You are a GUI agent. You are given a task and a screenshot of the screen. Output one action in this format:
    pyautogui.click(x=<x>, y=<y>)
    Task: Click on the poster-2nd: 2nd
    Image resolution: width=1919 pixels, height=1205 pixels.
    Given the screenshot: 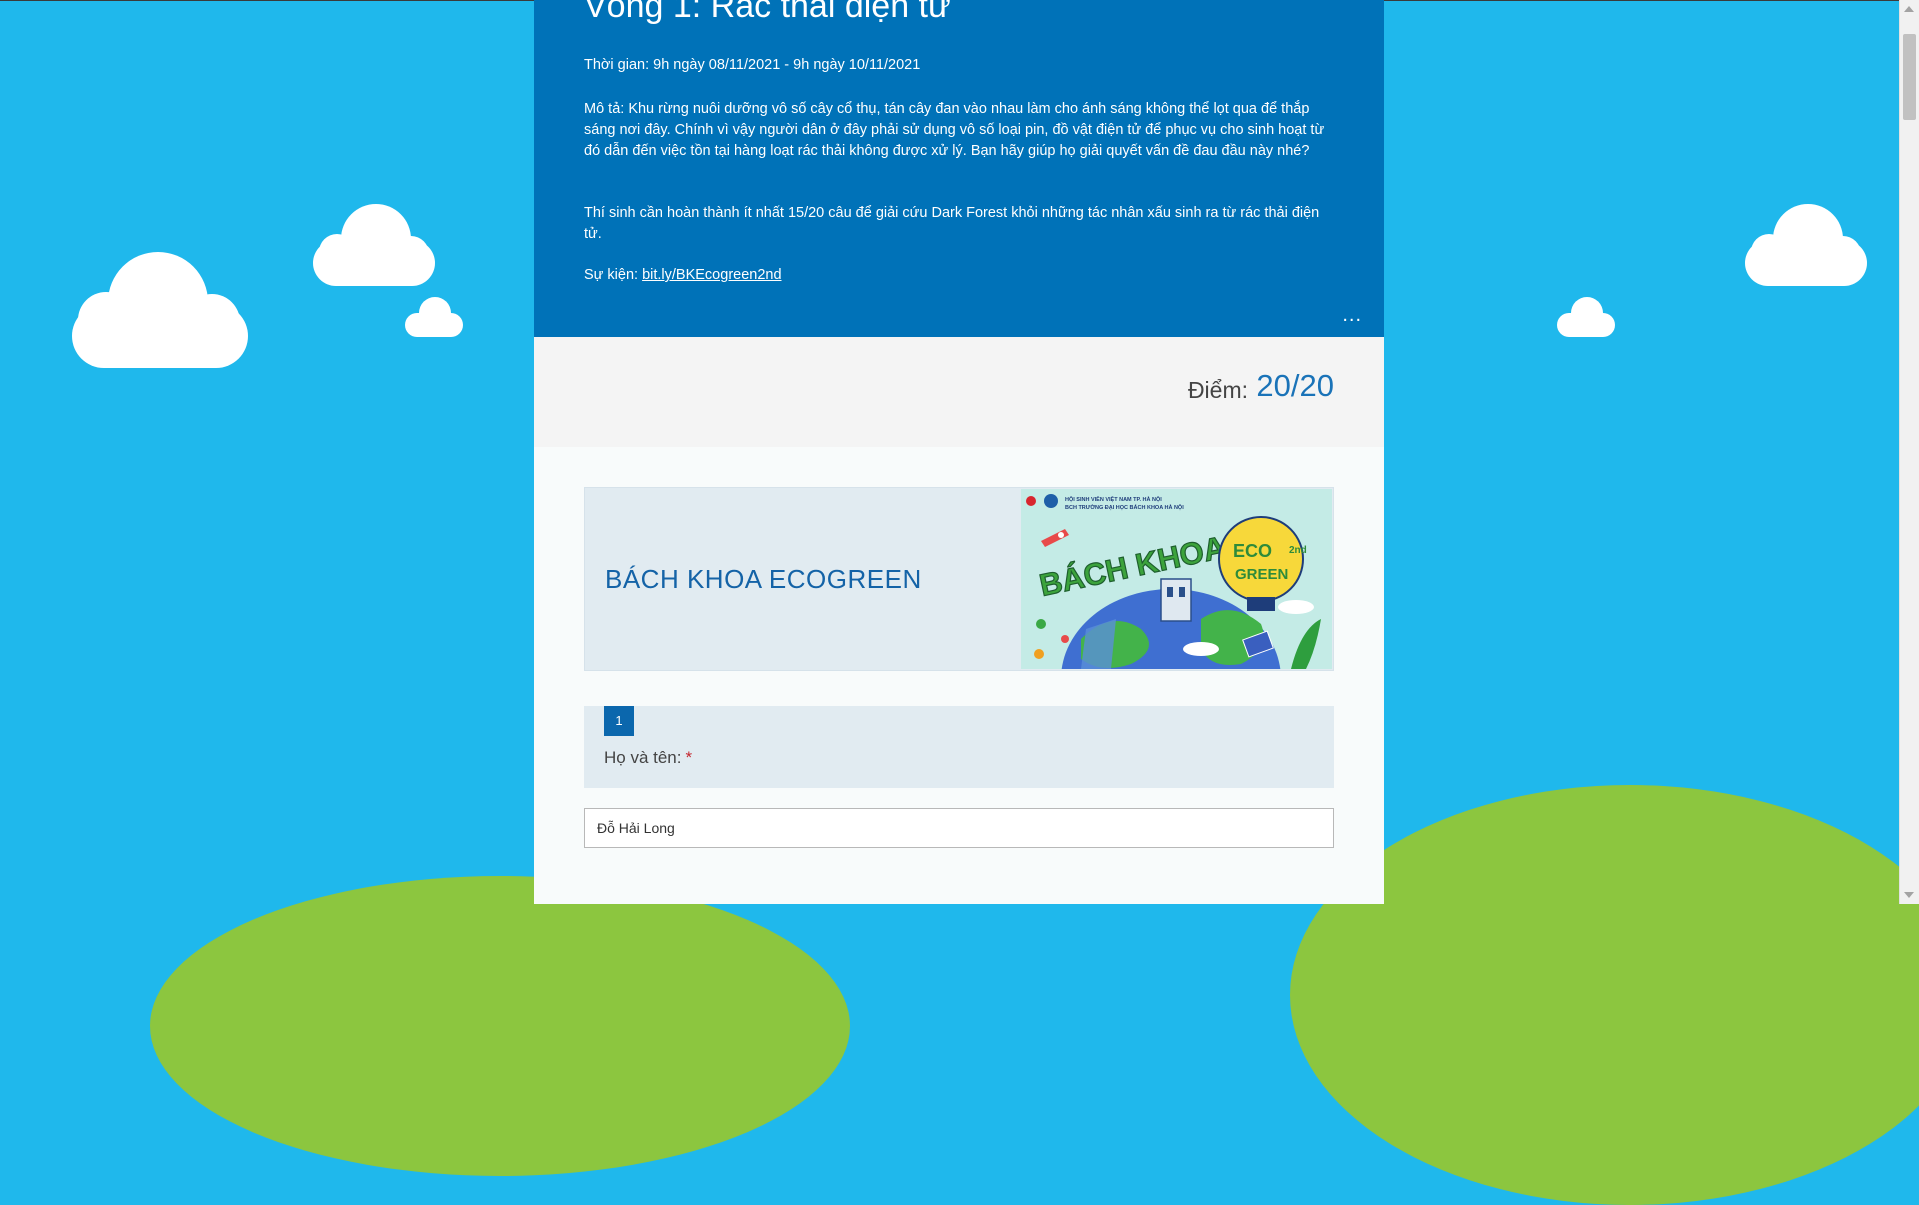 What is the action you would take?
    pyautogui.click(x=1298, y=550)
    